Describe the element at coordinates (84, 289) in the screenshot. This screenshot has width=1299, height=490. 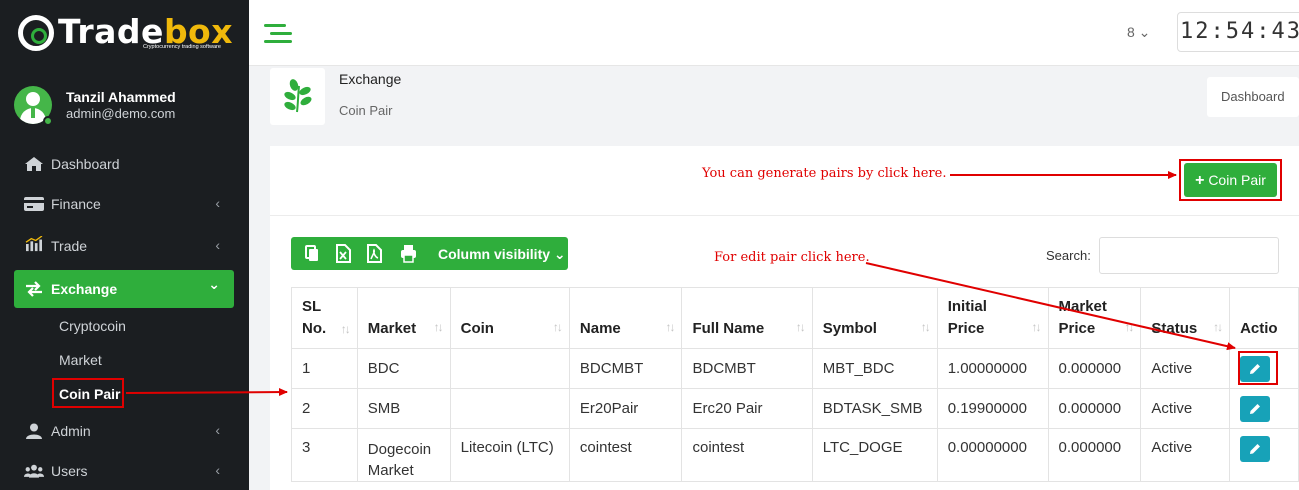
I see `sidebar-item-label: Exchange` at that location.